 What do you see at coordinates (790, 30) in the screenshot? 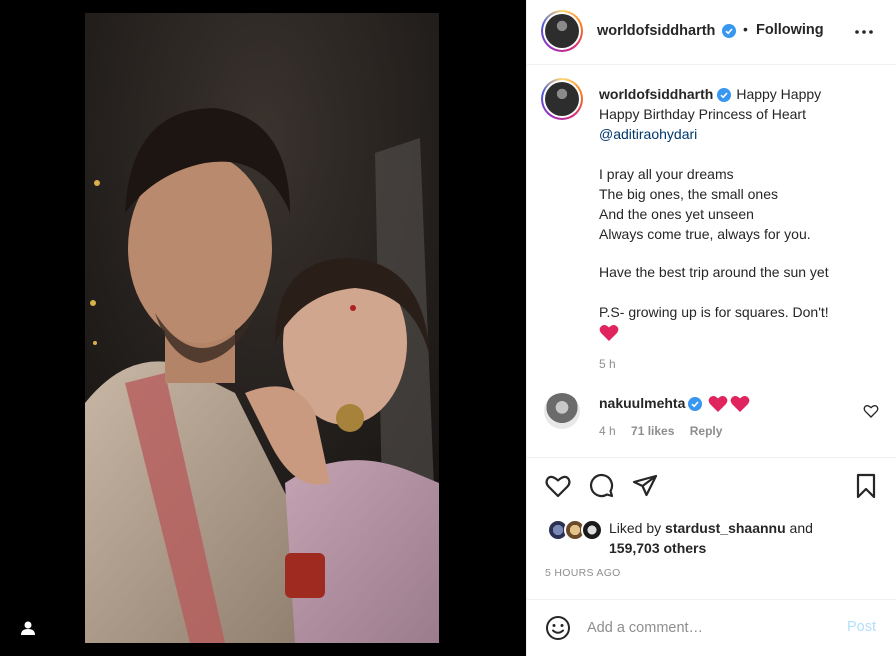
I see `following-button: Following` at bounding box center [790, 30].